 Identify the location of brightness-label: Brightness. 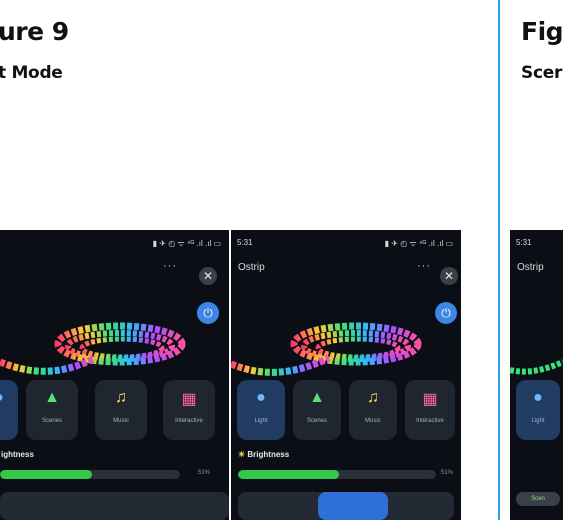
(268, 454).